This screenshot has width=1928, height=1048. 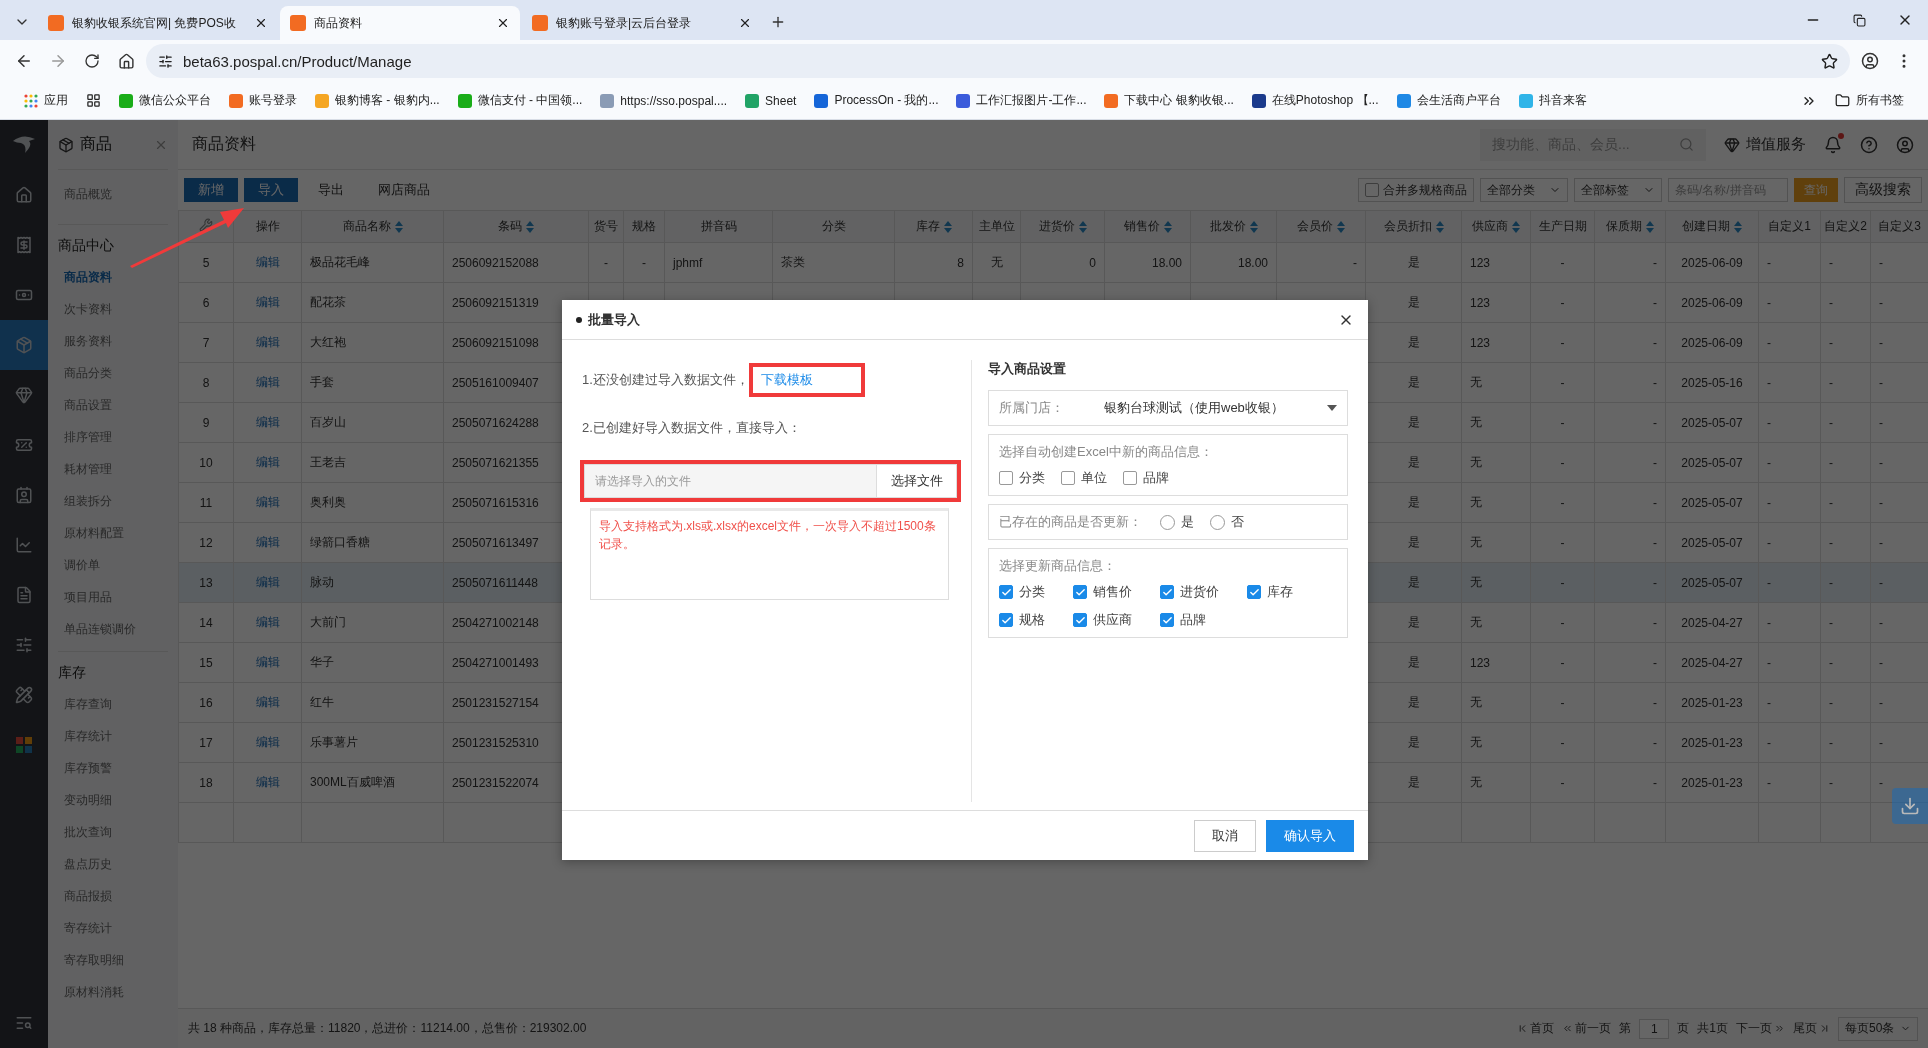 I want to click on table-row: 5 编辑 极品花毛峰 2506092152088 - - jphmf 茶类 8 无 0 18.00 18.00 - 是 123 - - 2025-06-09 - - -, so click(x=1053, y=262).